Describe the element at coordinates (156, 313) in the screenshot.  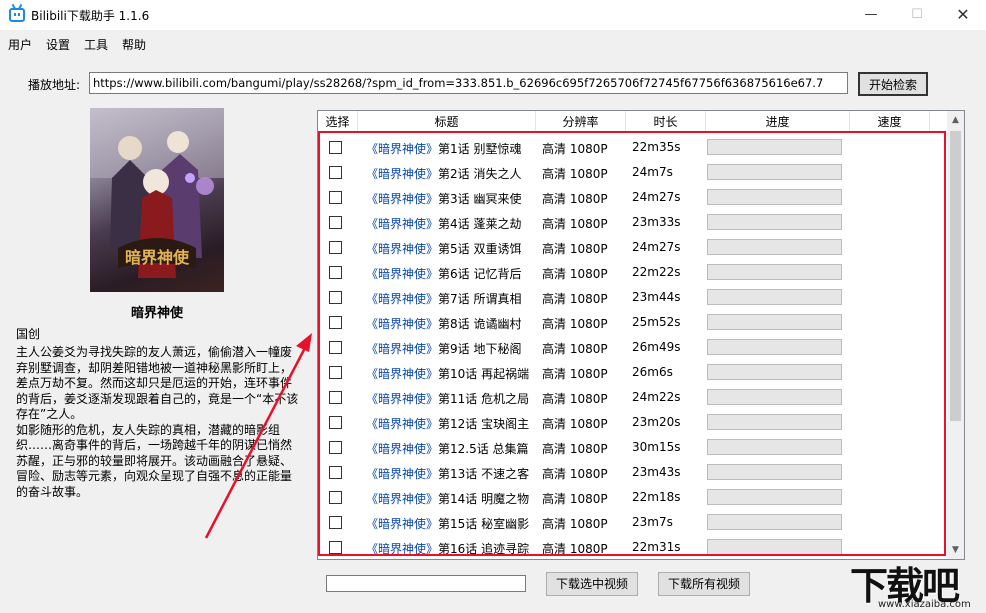
I see `anime-title: 暗界神使` at that location.